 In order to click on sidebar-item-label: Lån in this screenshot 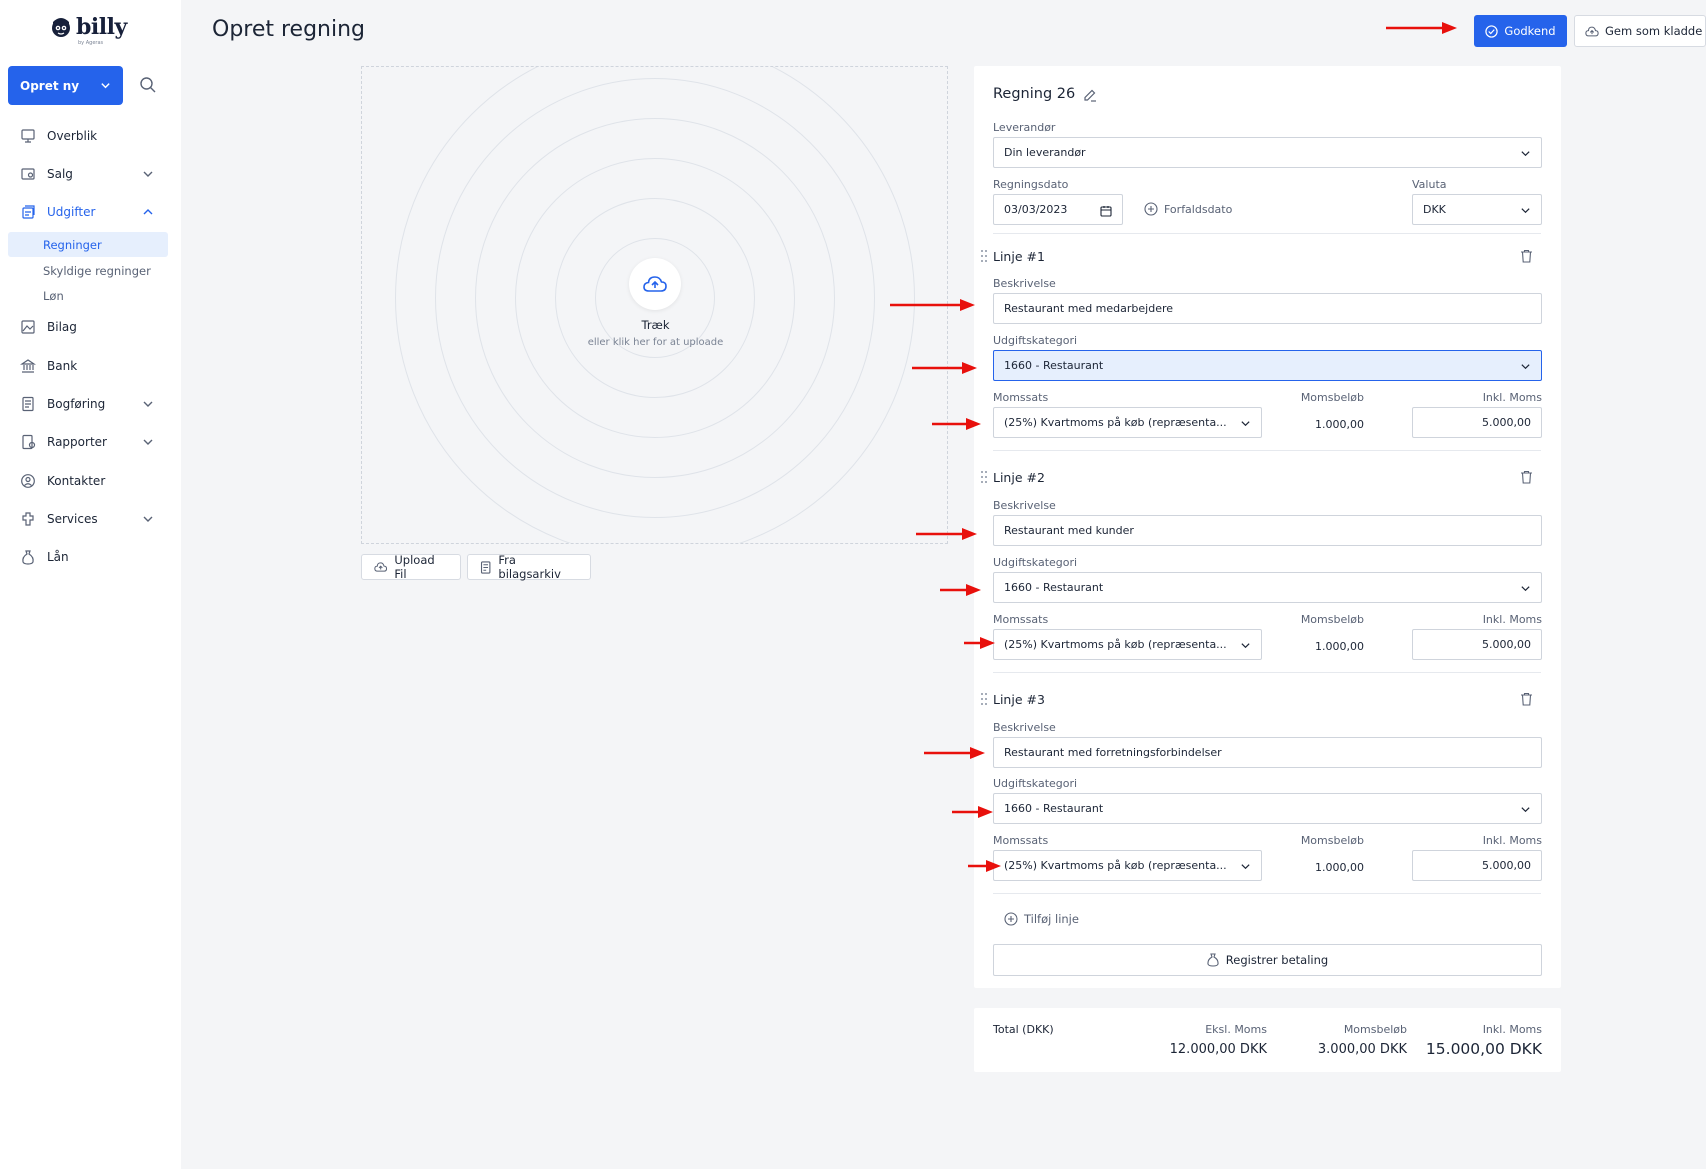, I will do `click(58, 557)`.